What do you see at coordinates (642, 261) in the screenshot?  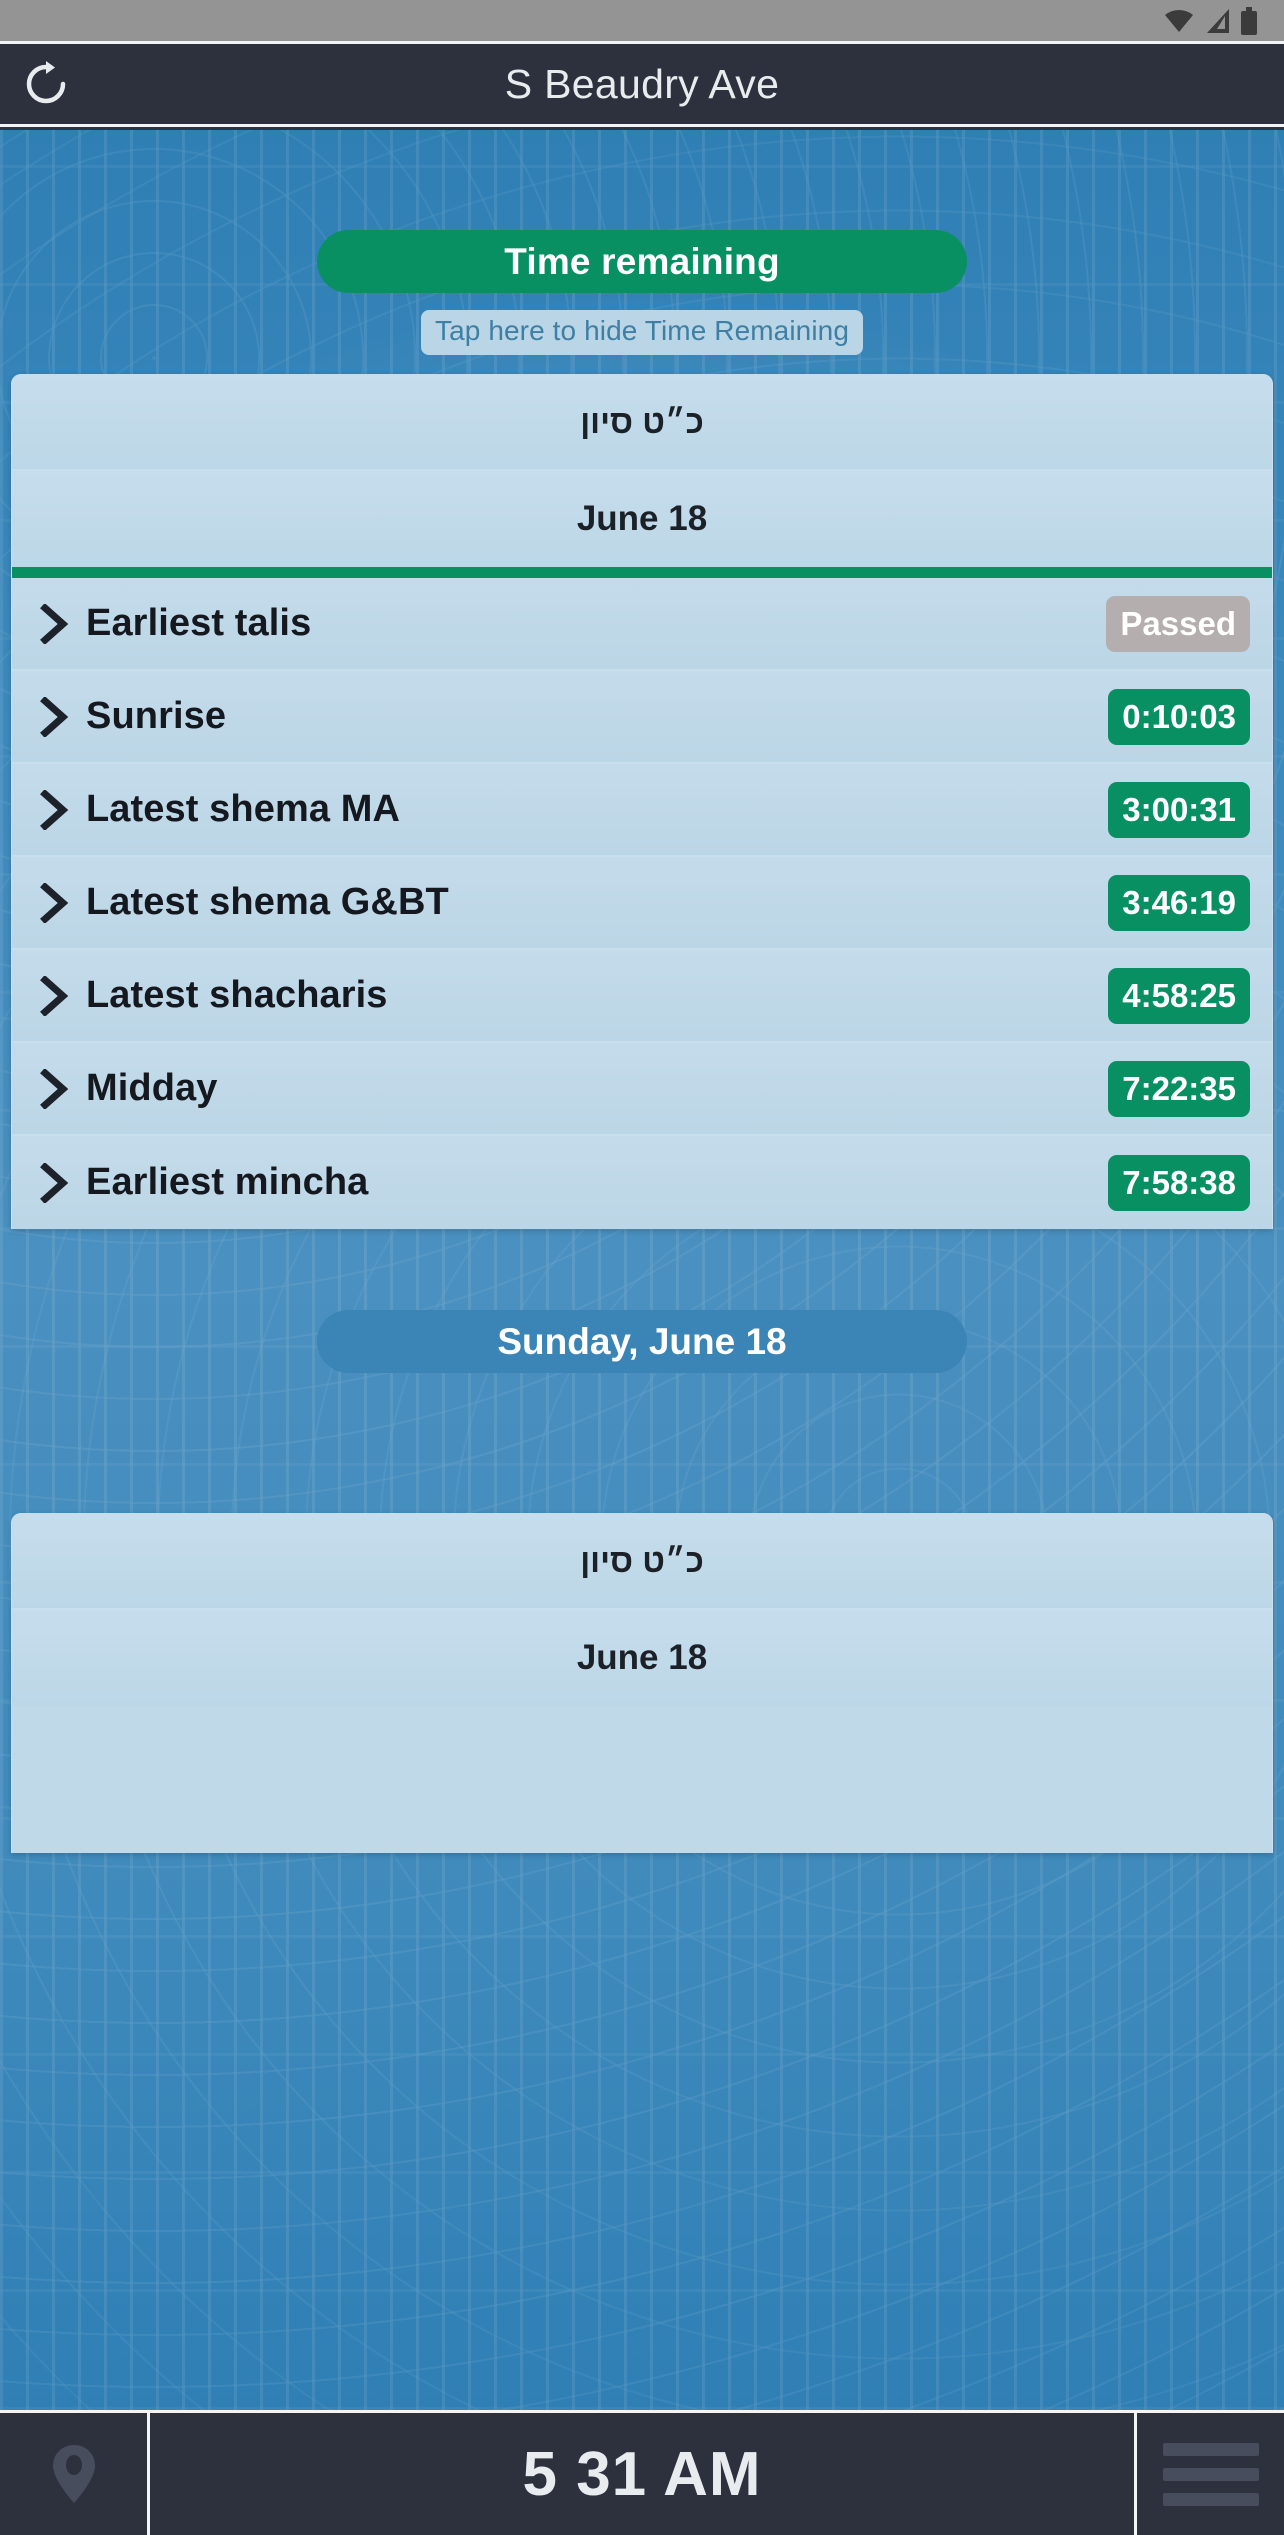 I see `time-remaining-button: Time remaining` at bounding box center [642, 261].